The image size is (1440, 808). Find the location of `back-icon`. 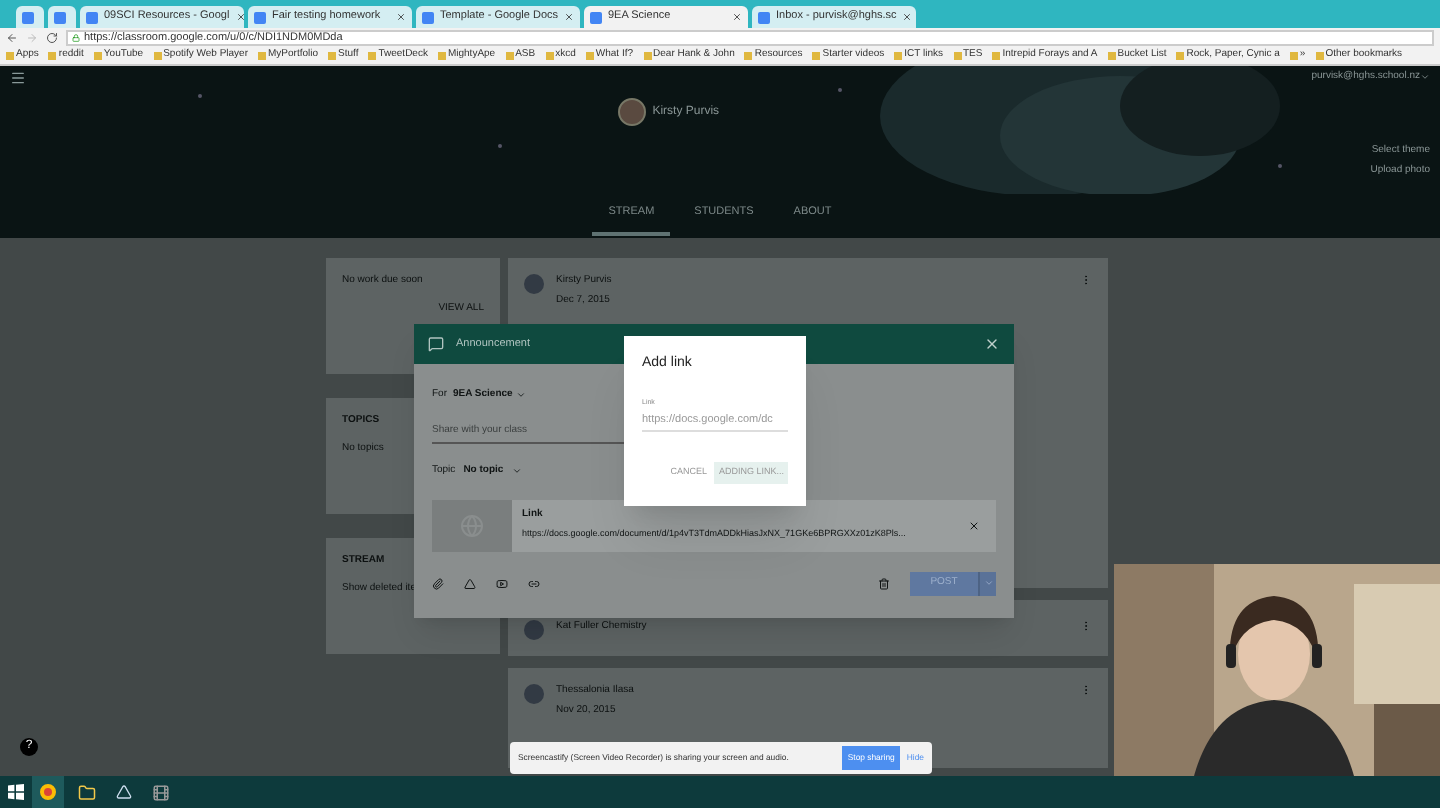

back-icon is located at coordinates (12, 38).